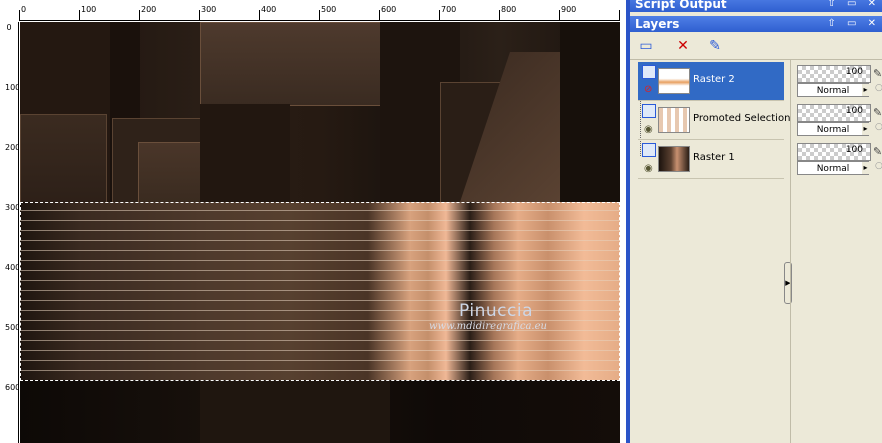  I want to click on vertical-ruler: 0 100 200 300 400 500 600, so click(10, 232).